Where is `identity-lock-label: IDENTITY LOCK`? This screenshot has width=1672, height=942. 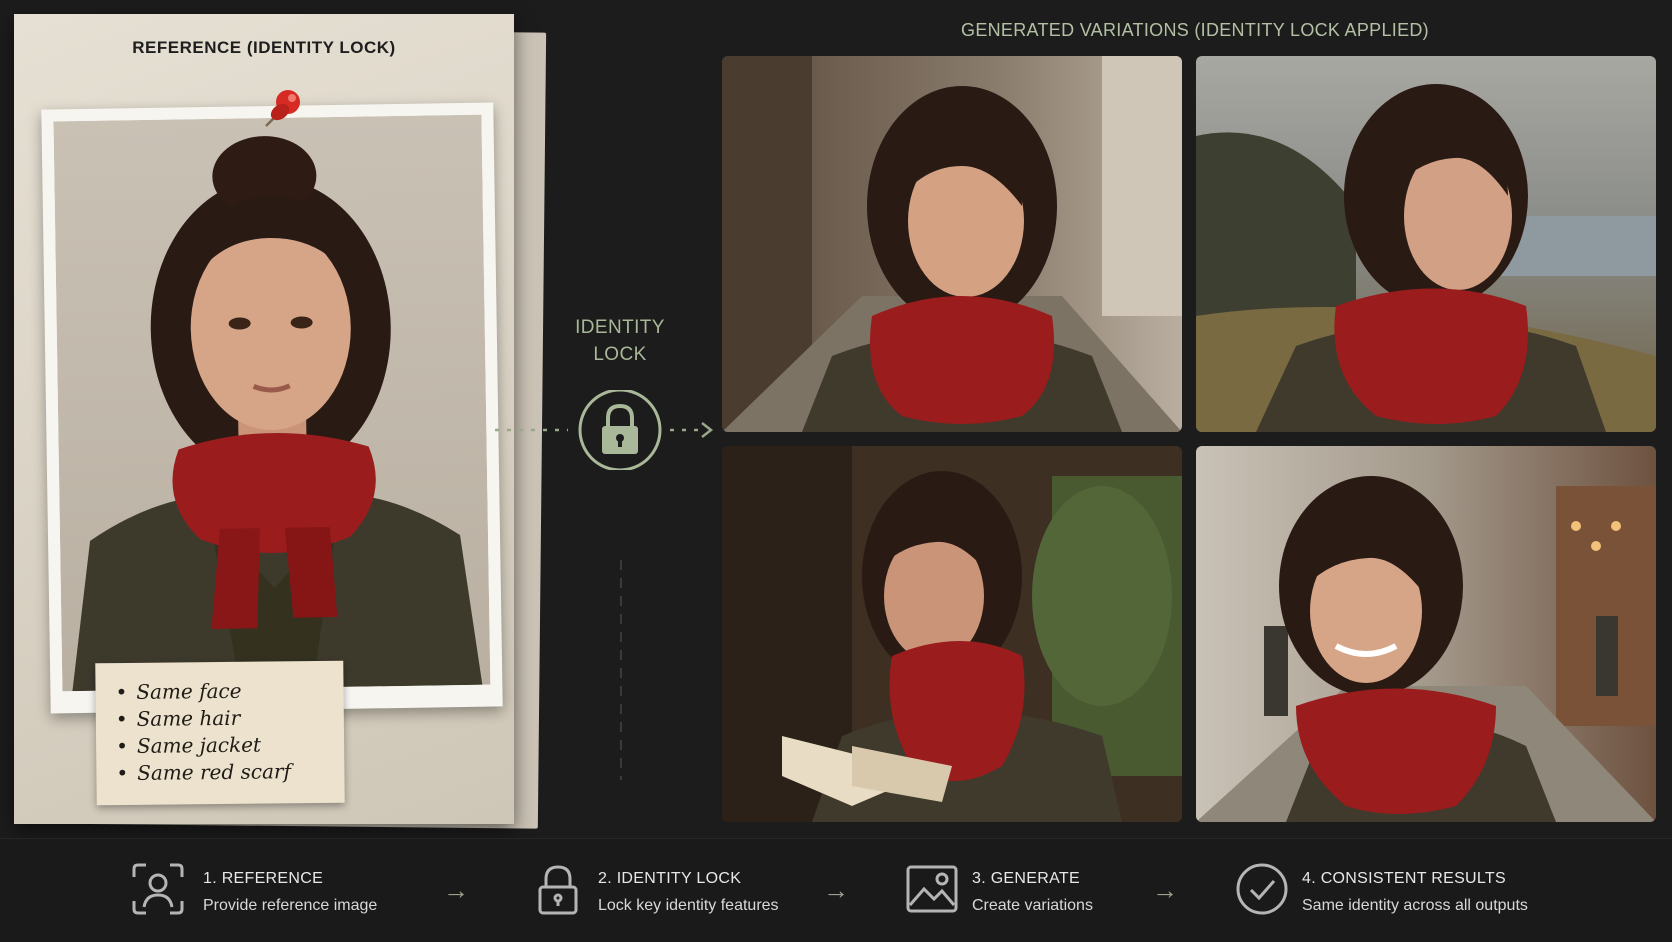
identity-lock-label: IDENTITY LOCK is located at coordinates (620, 341).